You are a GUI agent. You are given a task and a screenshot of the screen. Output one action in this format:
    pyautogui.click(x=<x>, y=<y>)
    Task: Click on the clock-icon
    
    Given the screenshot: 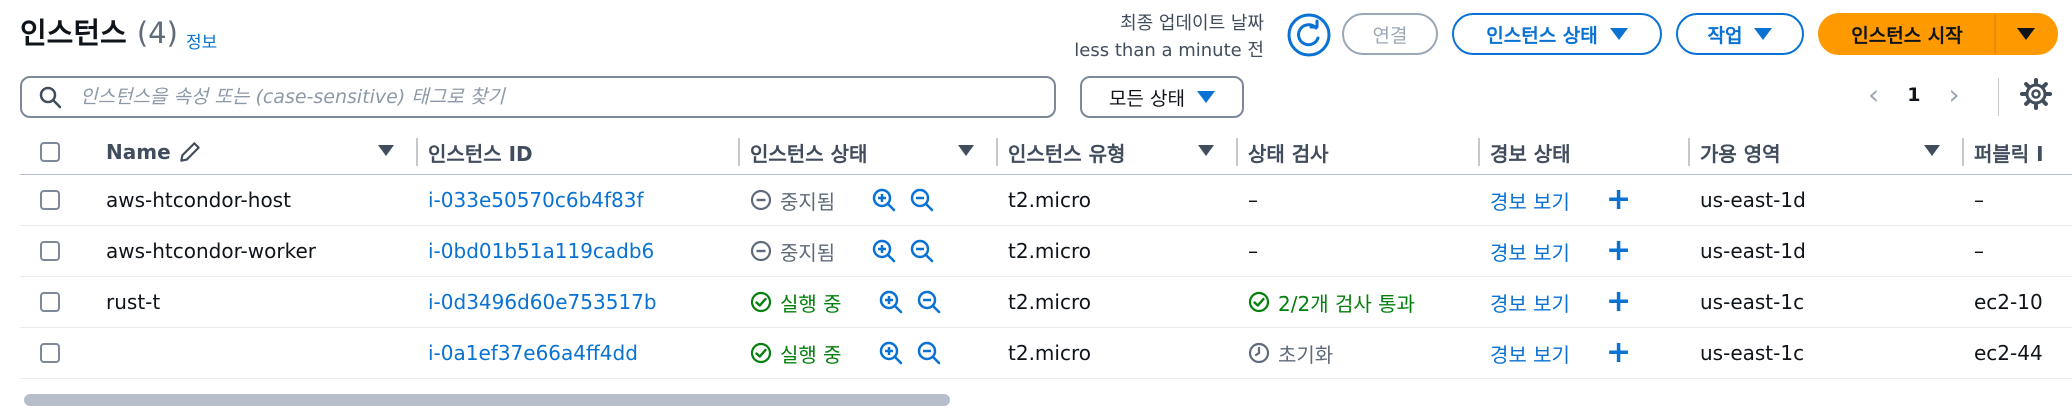 What is the action you would take?
    pyautogui.click(x=1259, y=353)
    